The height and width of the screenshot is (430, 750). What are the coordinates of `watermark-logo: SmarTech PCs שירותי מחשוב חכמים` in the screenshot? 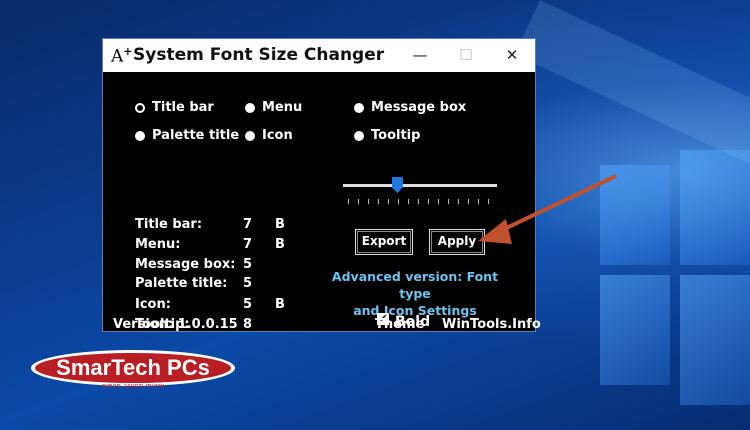 It's located at (133, 369).